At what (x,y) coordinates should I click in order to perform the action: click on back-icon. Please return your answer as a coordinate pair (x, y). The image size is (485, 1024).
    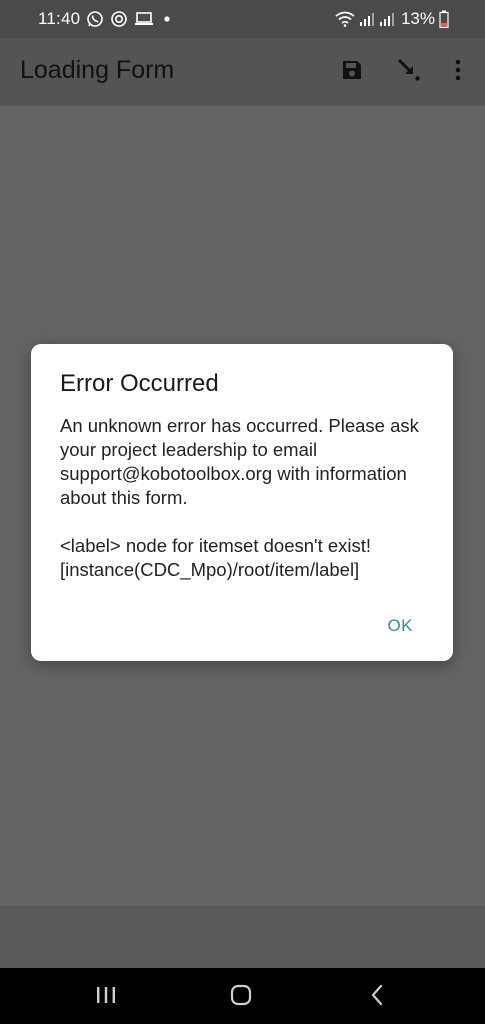
    Looking at the image, I should click on (377, 997).